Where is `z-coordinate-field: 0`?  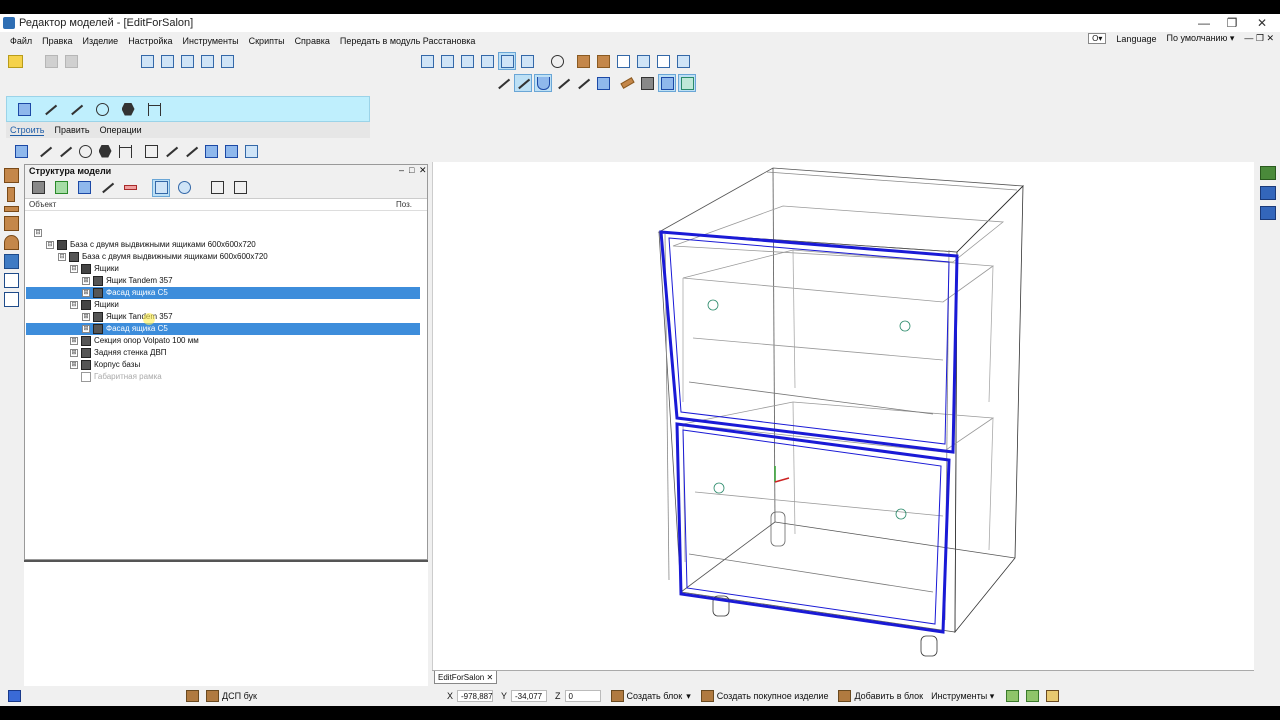 z-coordinate-field: 0 is located at coordinates (582, 696).